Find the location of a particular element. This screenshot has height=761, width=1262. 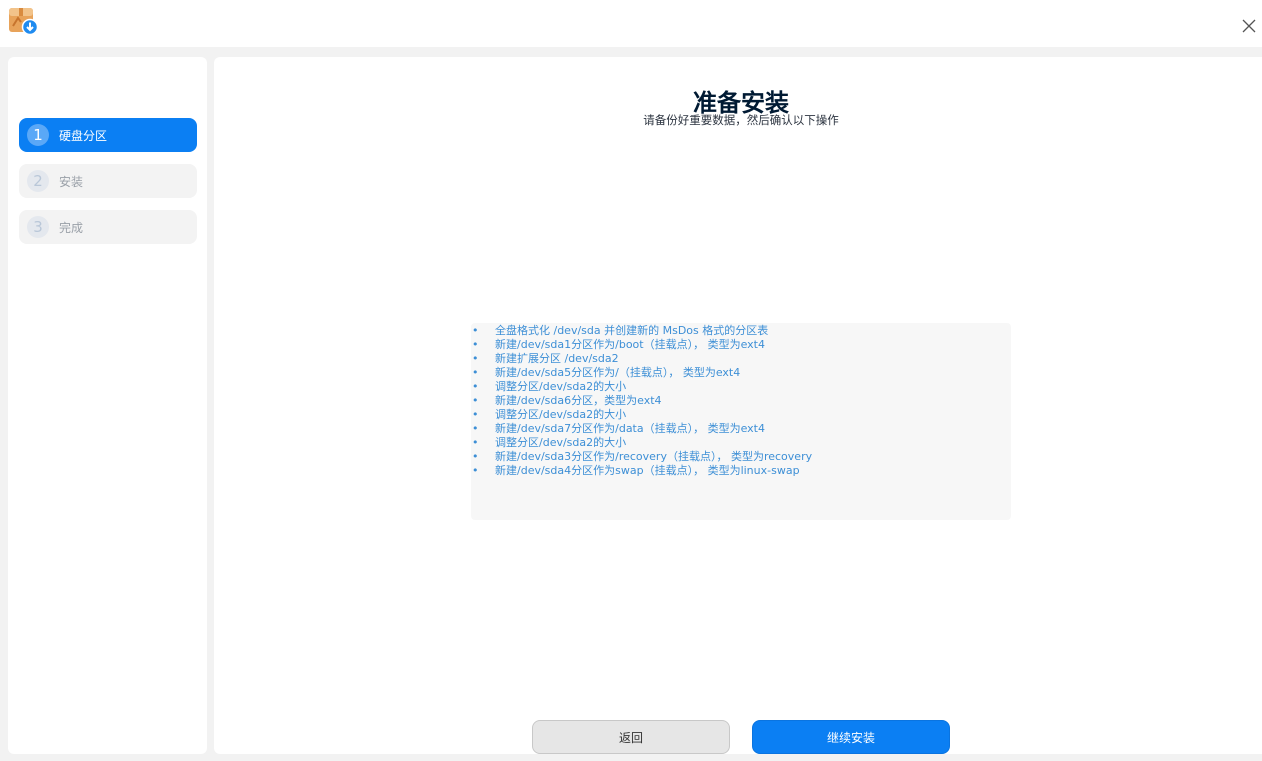

list-item: • 新建/dev/sda7分区作为/data（挂载点）， 类型为ext4 is located at coordinates (741, 429).